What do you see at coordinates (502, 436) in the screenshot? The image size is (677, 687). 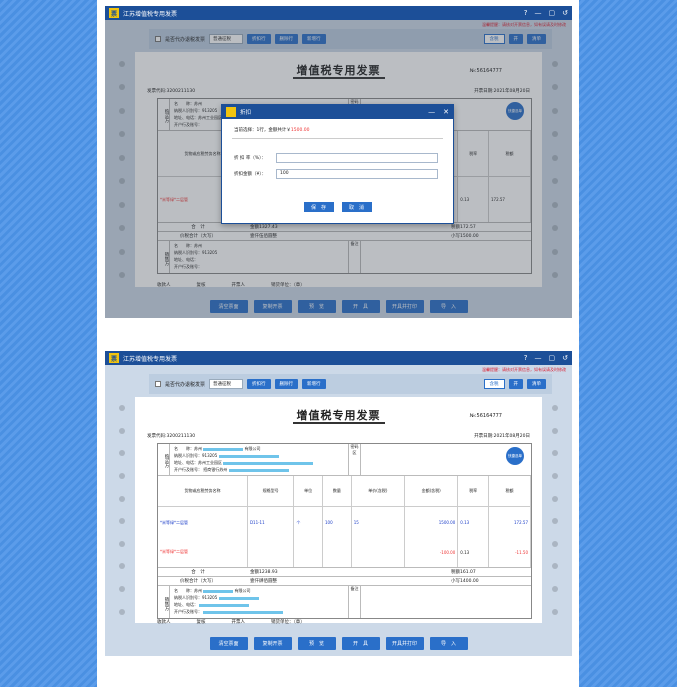 I see `invoice-date: 开票日期:2021年08月20日` at bounding box center [502, 436].